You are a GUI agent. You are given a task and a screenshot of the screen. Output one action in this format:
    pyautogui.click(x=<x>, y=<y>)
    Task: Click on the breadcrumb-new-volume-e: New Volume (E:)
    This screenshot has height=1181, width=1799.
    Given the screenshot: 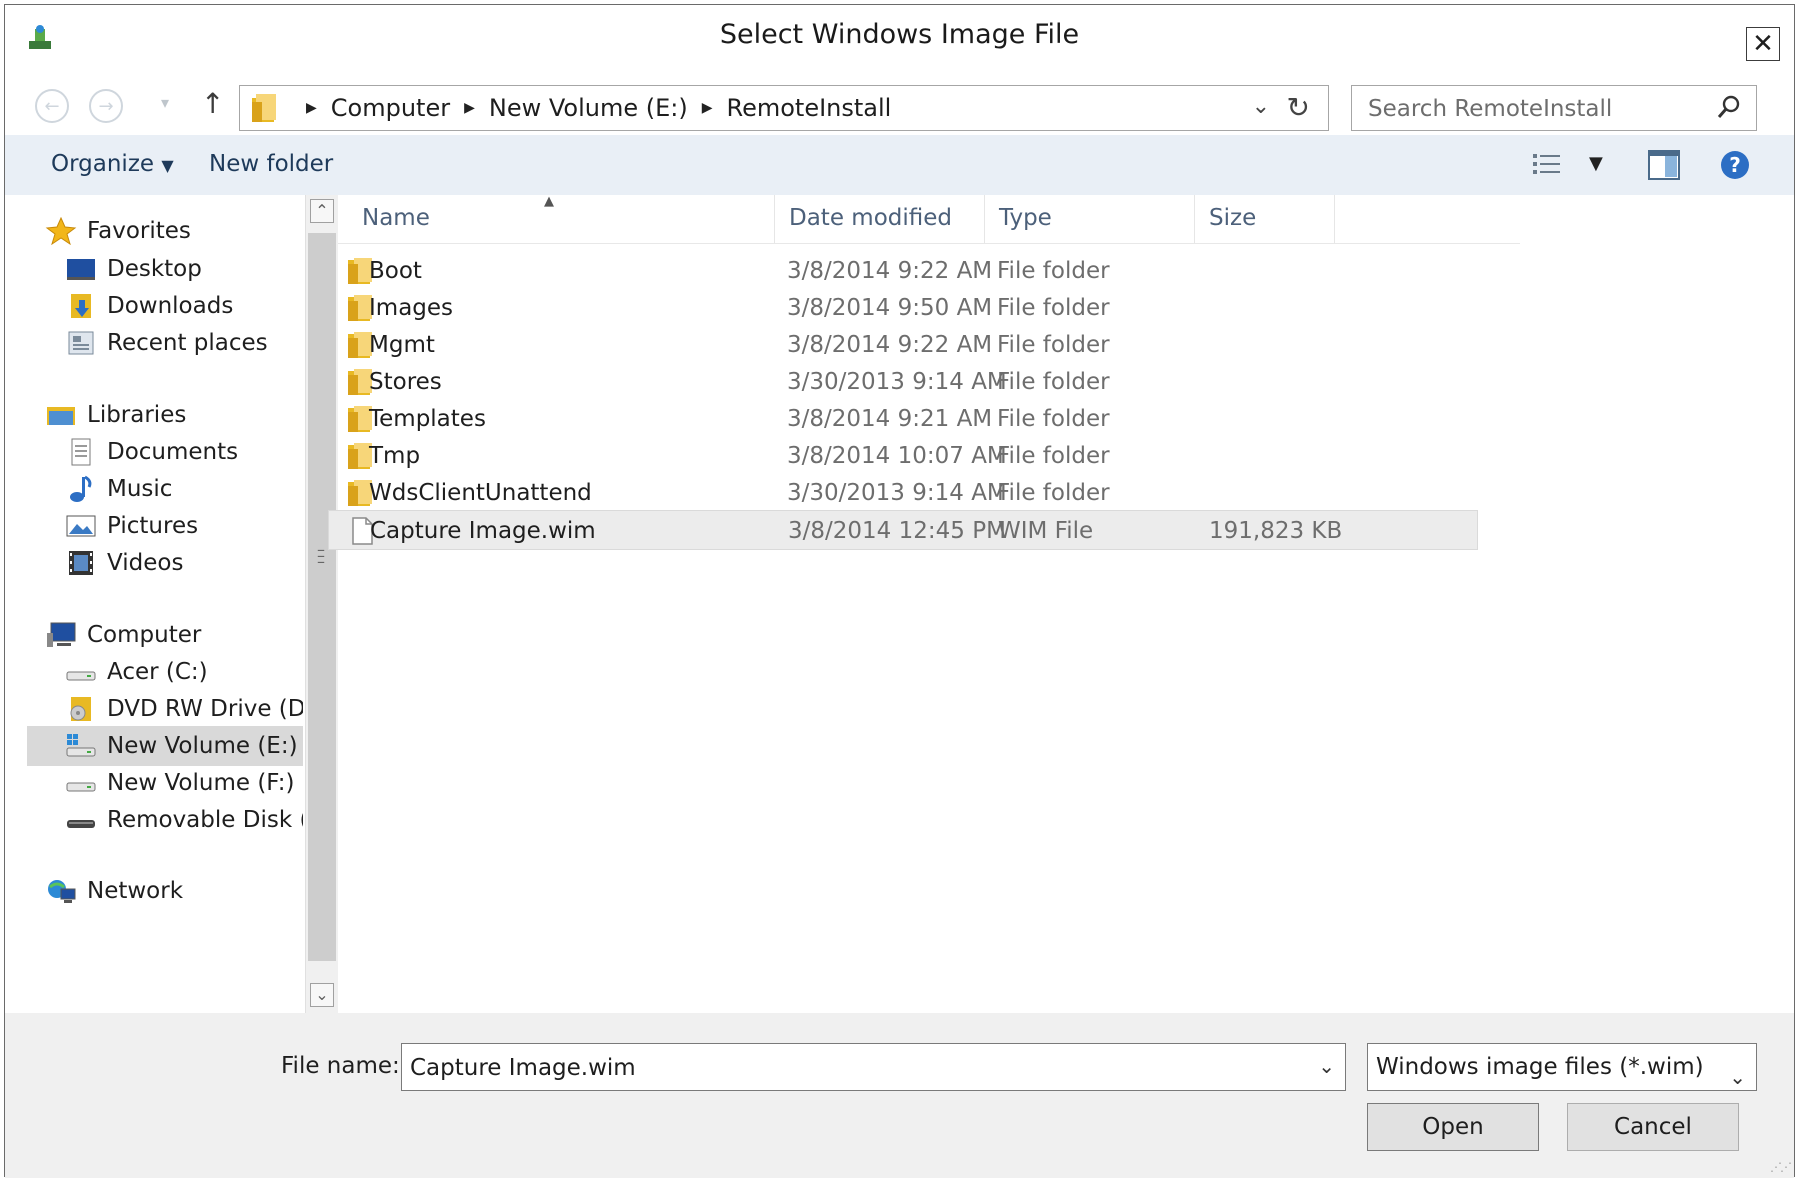 What is the action you would take?
    pyautogui.click(x=588, y=108)
    